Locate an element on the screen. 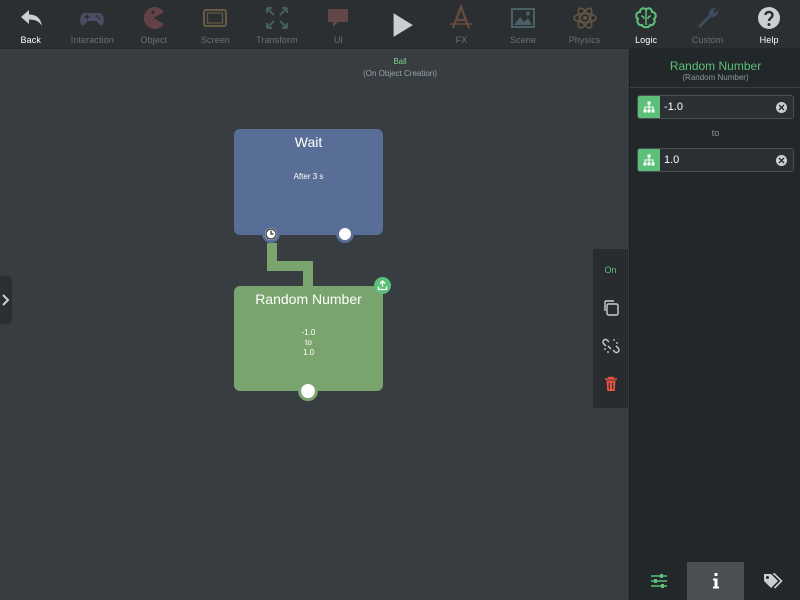  unlink-button is located at coordinates (610, 346).